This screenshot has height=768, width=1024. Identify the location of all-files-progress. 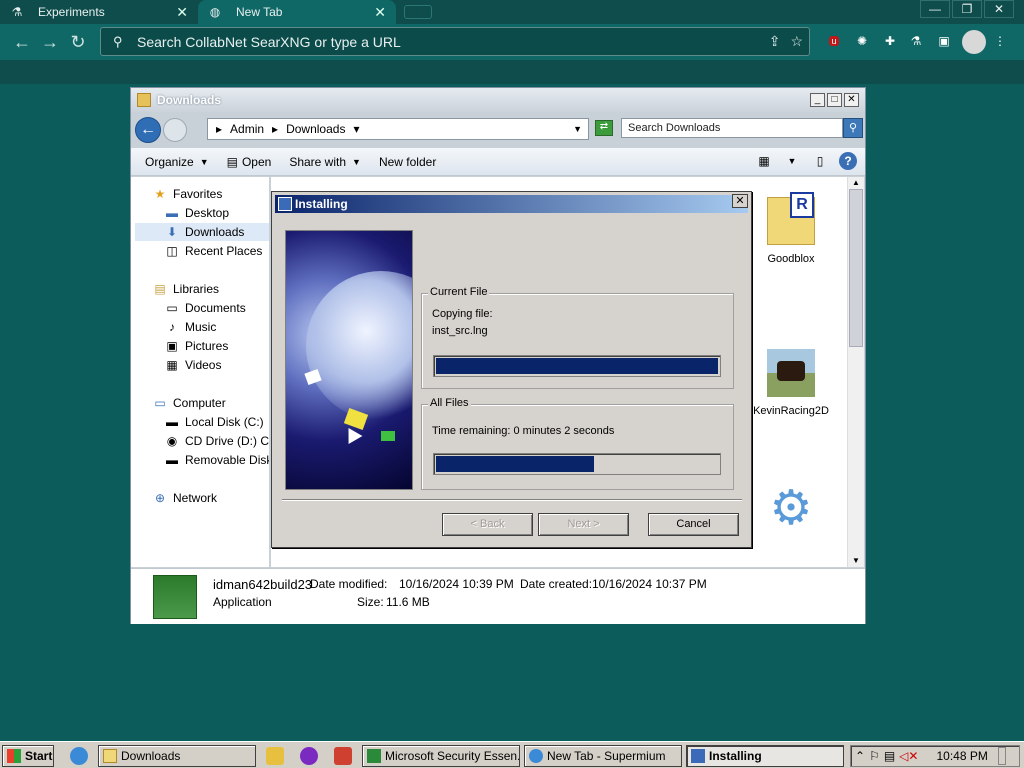
(577, 464).